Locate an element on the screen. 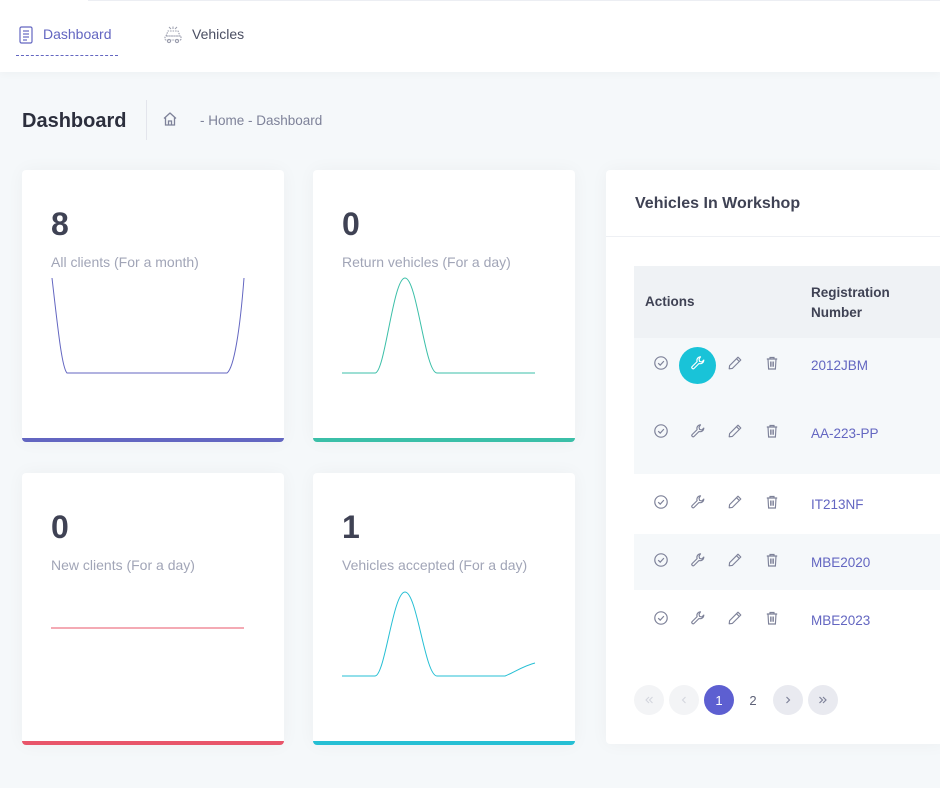  table-row: MBE2020 is located at coordinates (787, 562).